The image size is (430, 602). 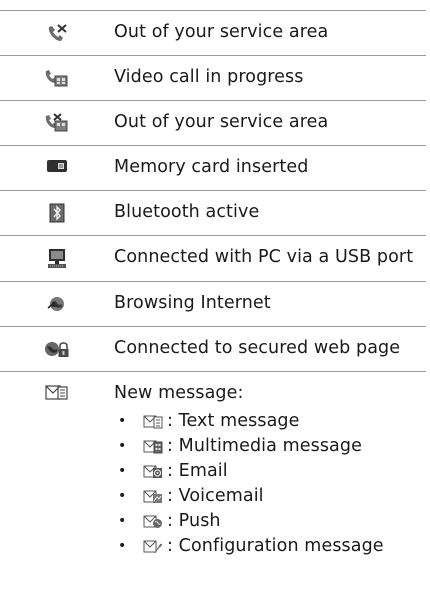 What do you see at coordinates (209, 77) in the screenshot?
I see `row-label: Video call in progress` at bounding box center [209, 77].